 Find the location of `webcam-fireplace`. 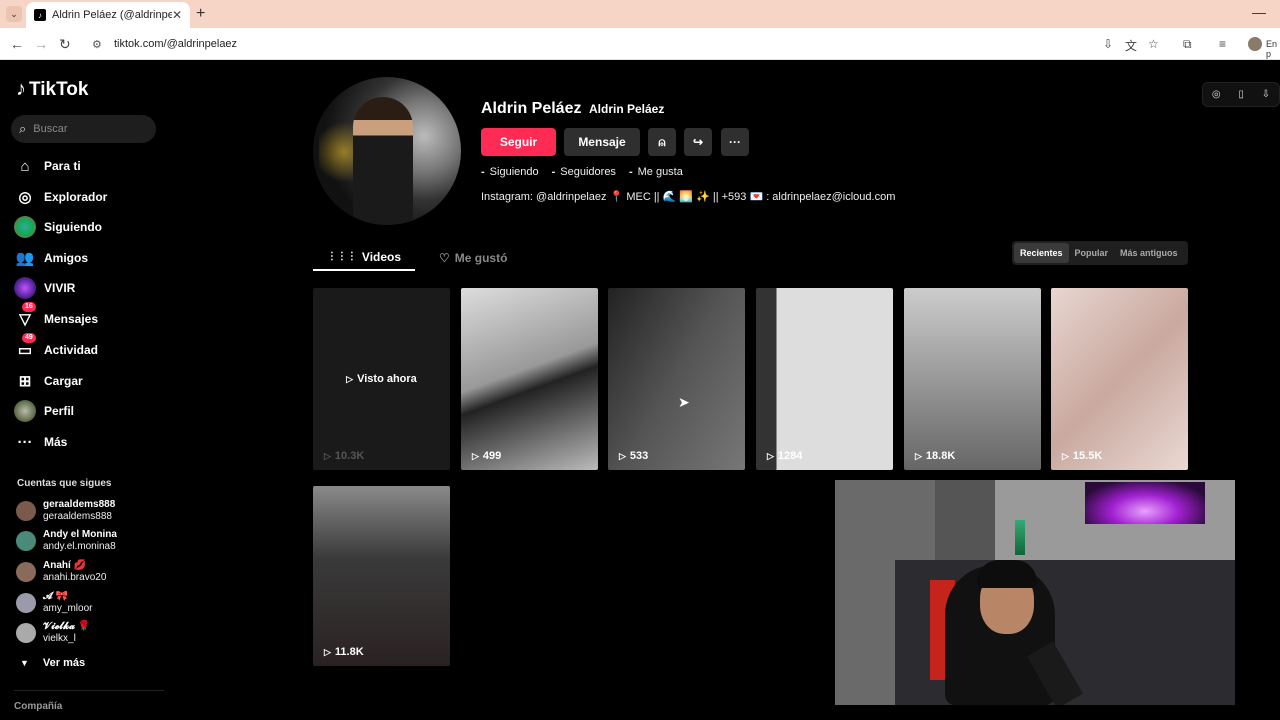

webcam-fireplace is located at coordinates (1145, 503).